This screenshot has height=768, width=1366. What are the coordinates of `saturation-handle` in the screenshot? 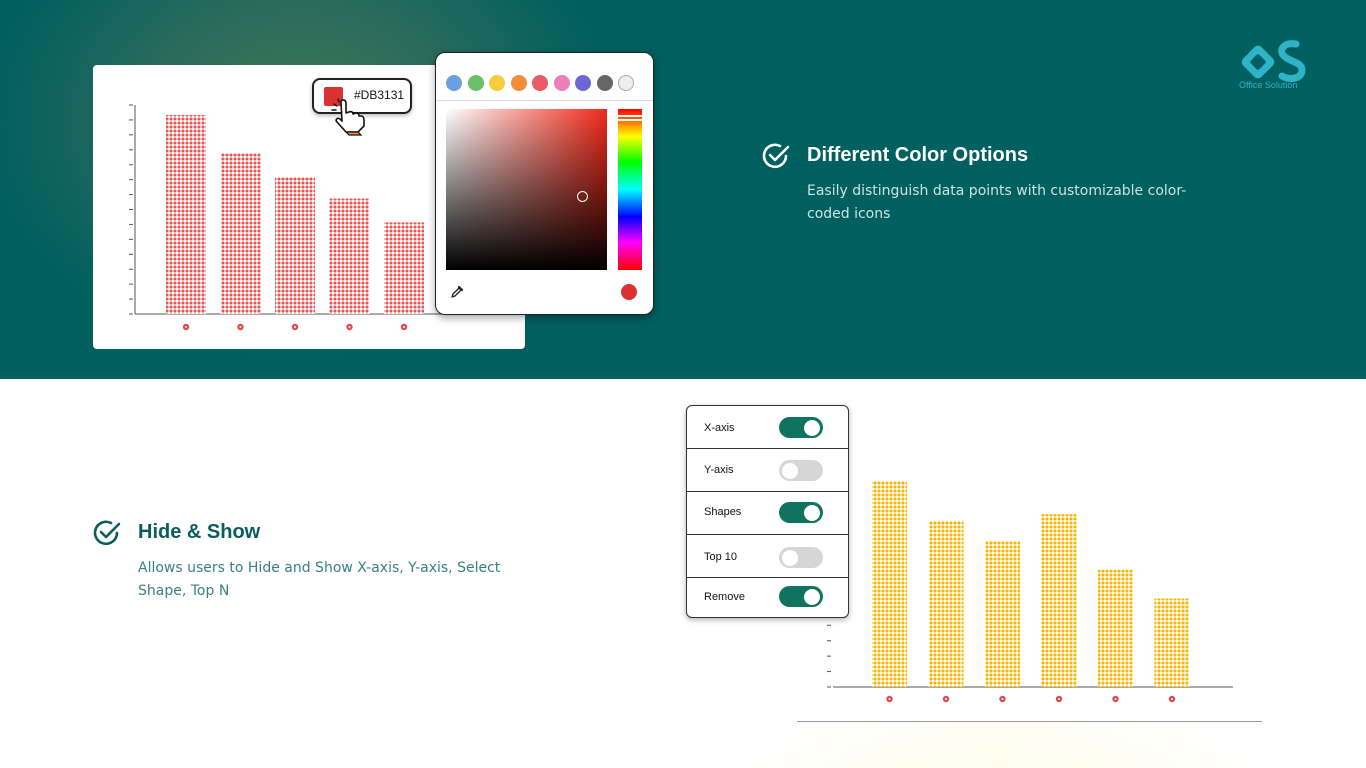 It's located at (582, 196).